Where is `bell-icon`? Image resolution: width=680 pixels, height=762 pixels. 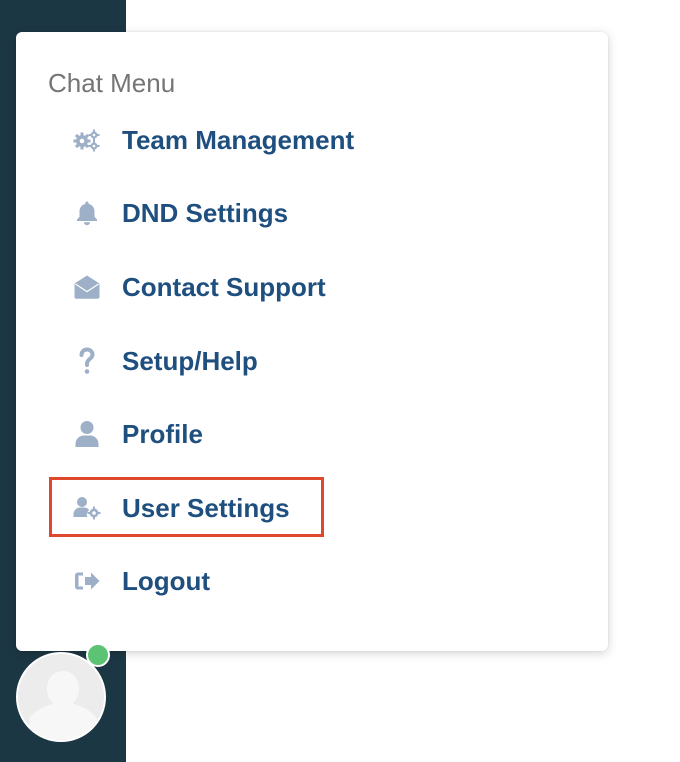
bell-icon is located at coordinates (87, 213).